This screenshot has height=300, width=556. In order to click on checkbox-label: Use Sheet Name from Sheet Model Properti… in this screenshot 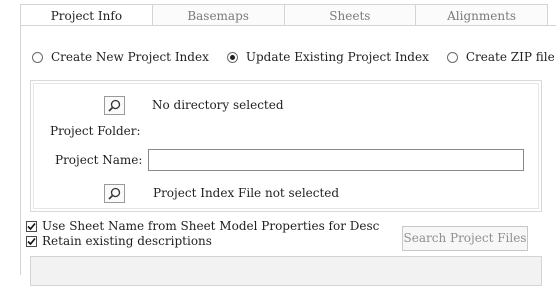, I will do `click(211, 226)`.